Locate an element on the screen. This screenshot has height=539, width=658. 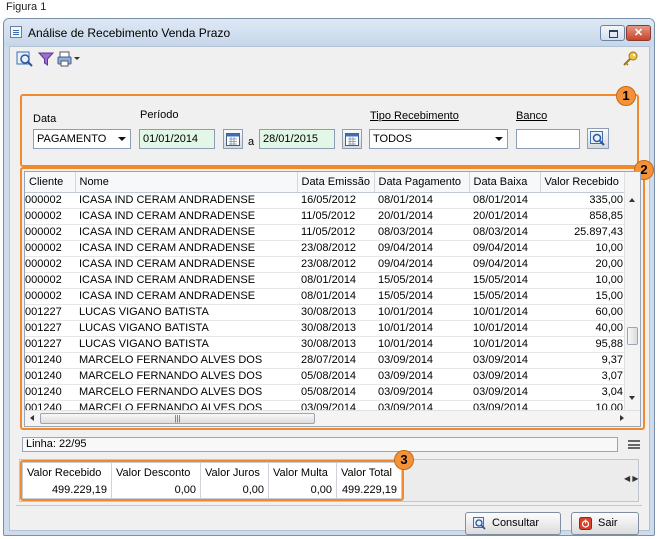
close-button: ✕ is located at coordinates (638, 33).